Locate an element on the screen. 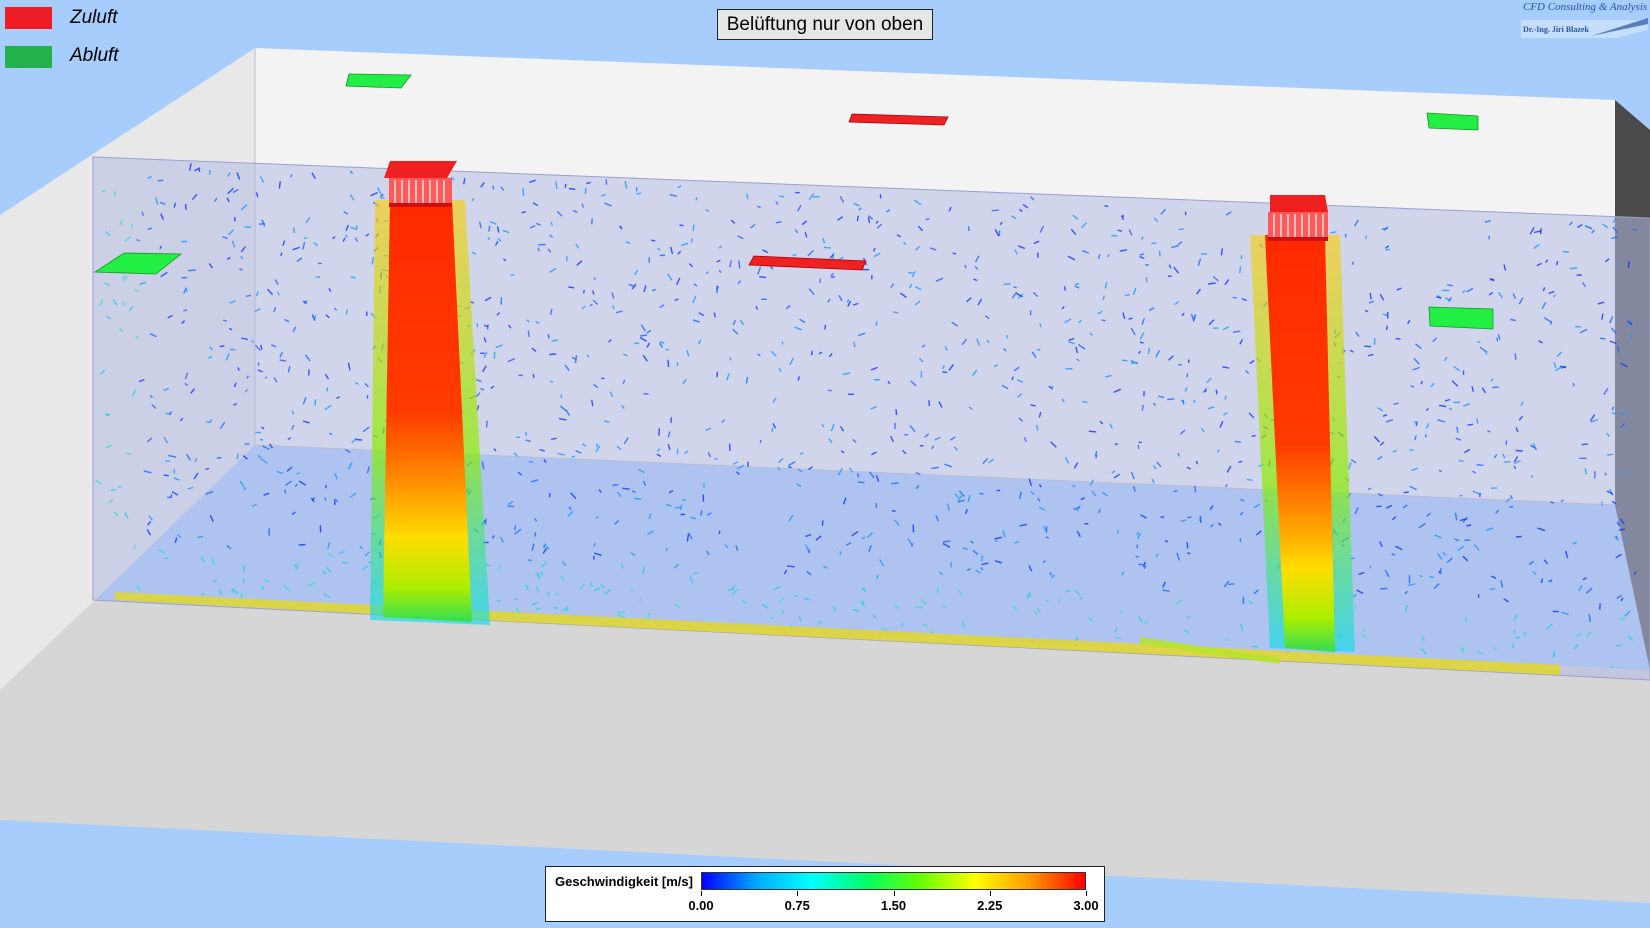 Image resolution: width=1650 pixels, height=928 pixels. legend-swatch-supply is located at coordinates (28, 18).